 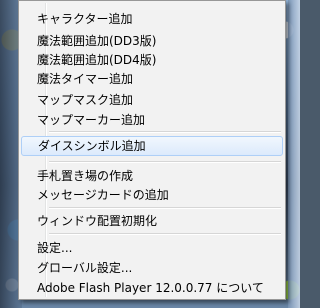 What do you see at coordinates (152, 288) in the screenshot?
I see `menu-item-about-flash-player: Adobe Flash Player 12.0.0.77 について` at bounding box center [152, 288].